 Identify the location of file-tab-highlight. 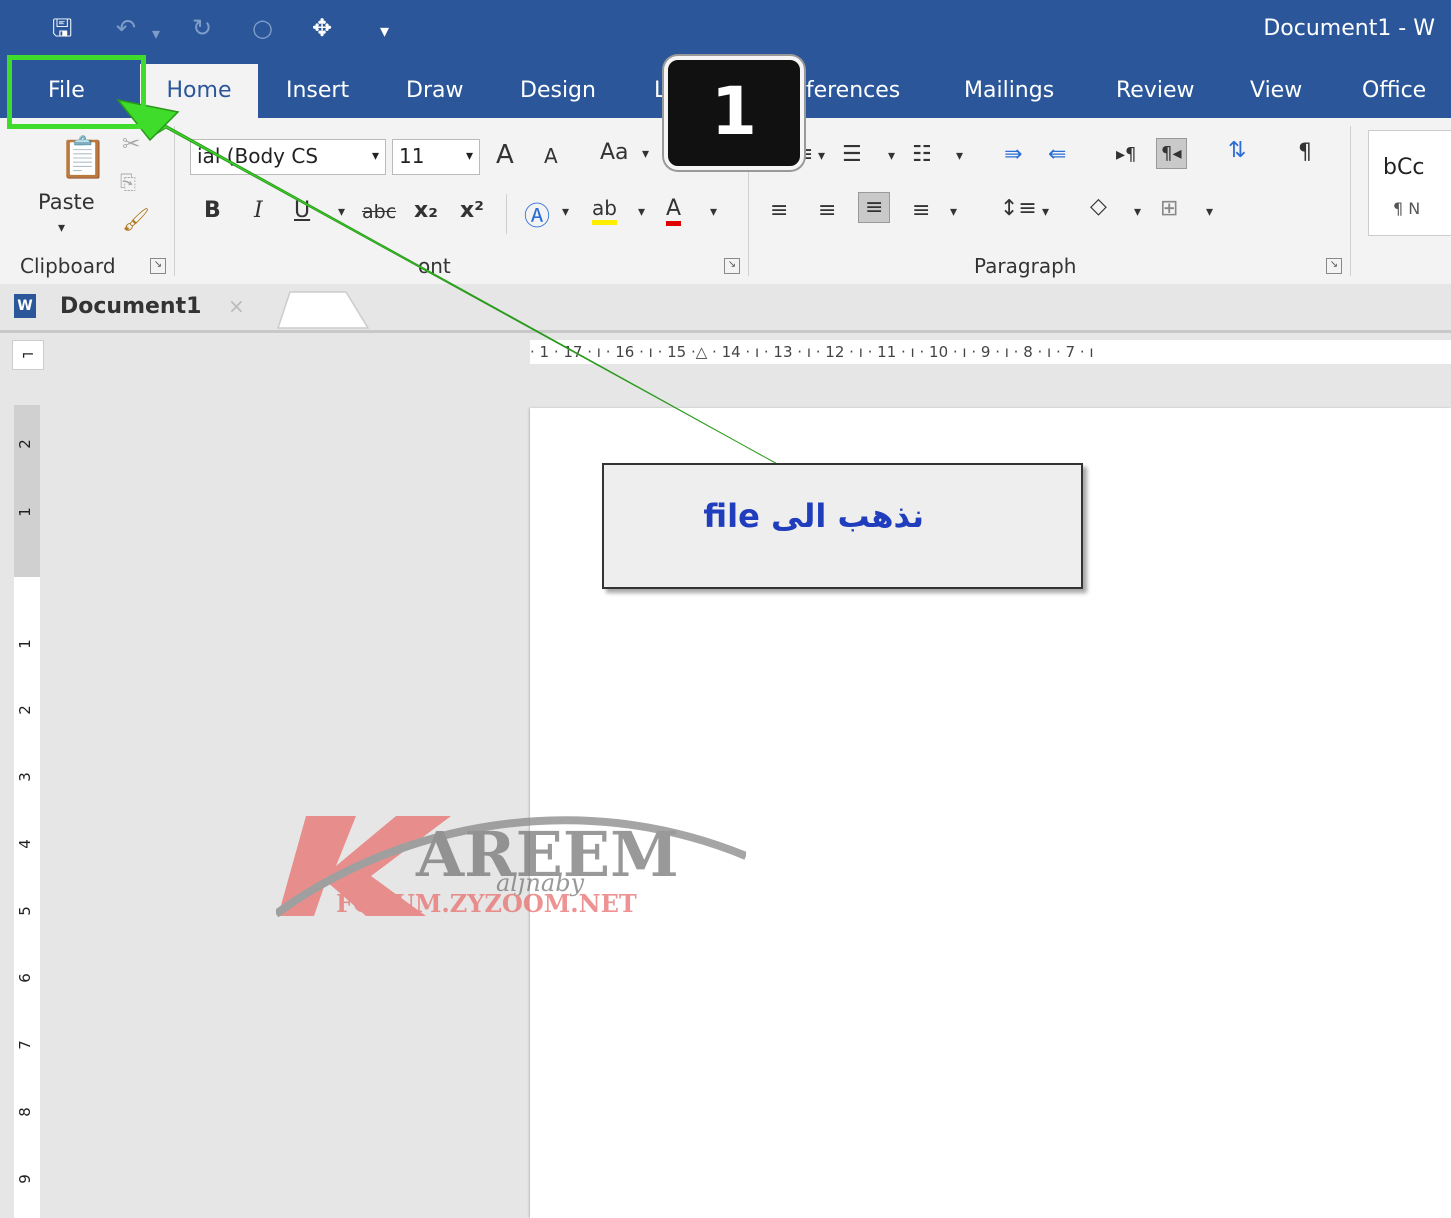
(76, 92).